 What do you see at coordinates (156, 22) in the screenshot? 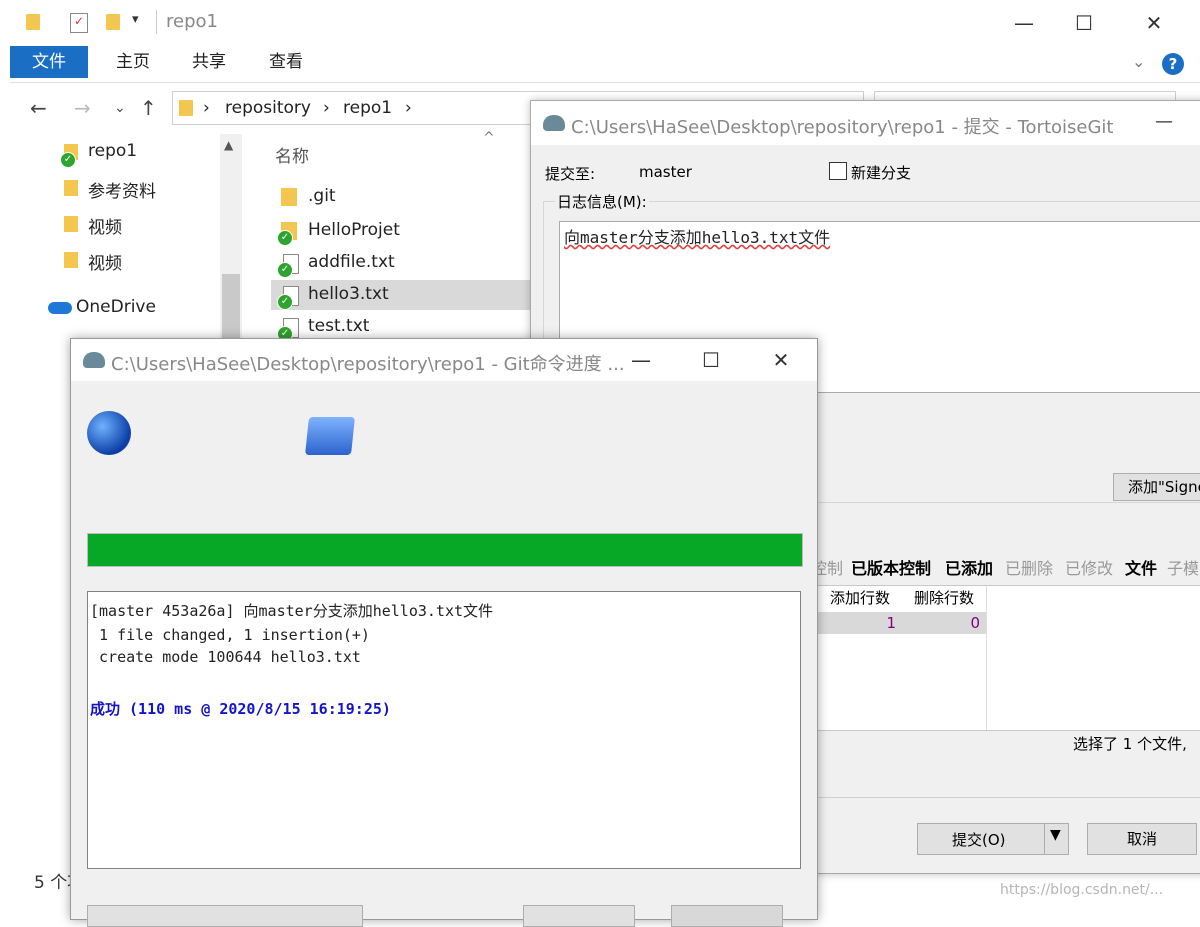
I see `divider` at bounding box center [156, 22].